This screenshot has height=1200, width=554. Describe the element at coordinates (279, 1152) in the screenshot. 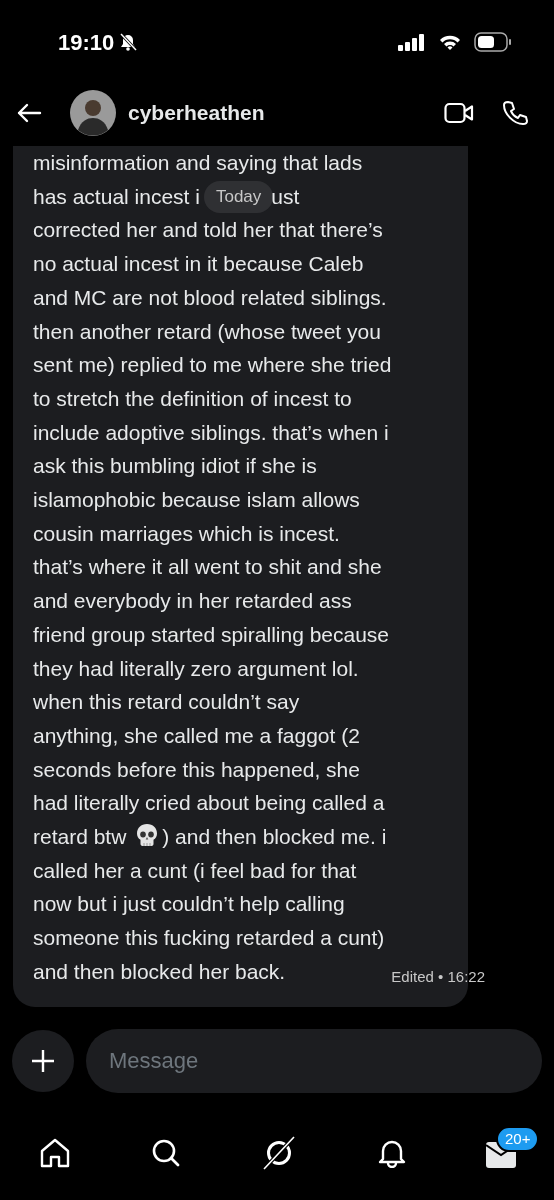

I see `slashed-circle-icon` at that location.